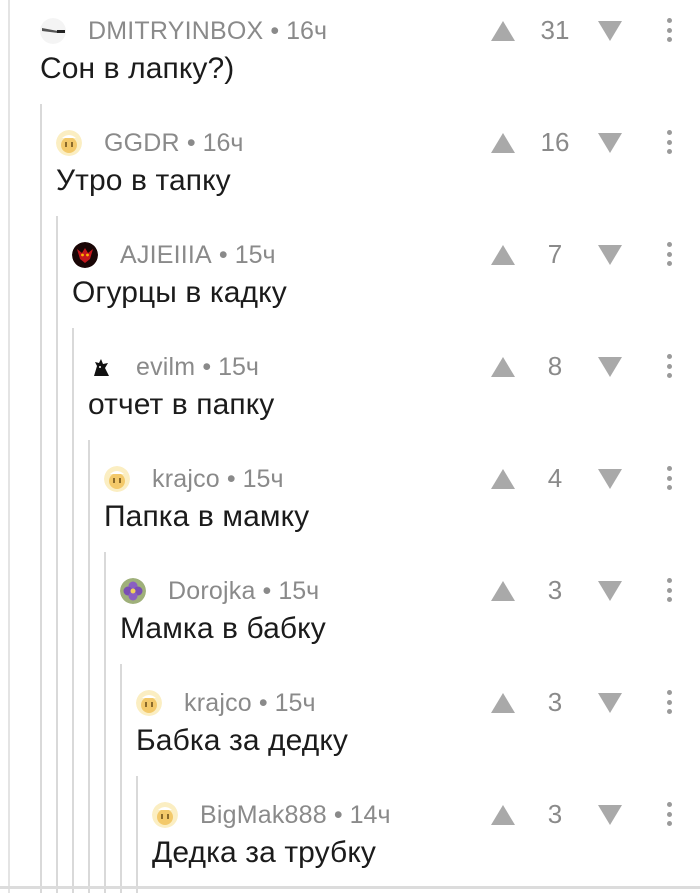 The height and width of the screenshot is (896, 700). I want to click on vote-row: 7, so click(350, 280).